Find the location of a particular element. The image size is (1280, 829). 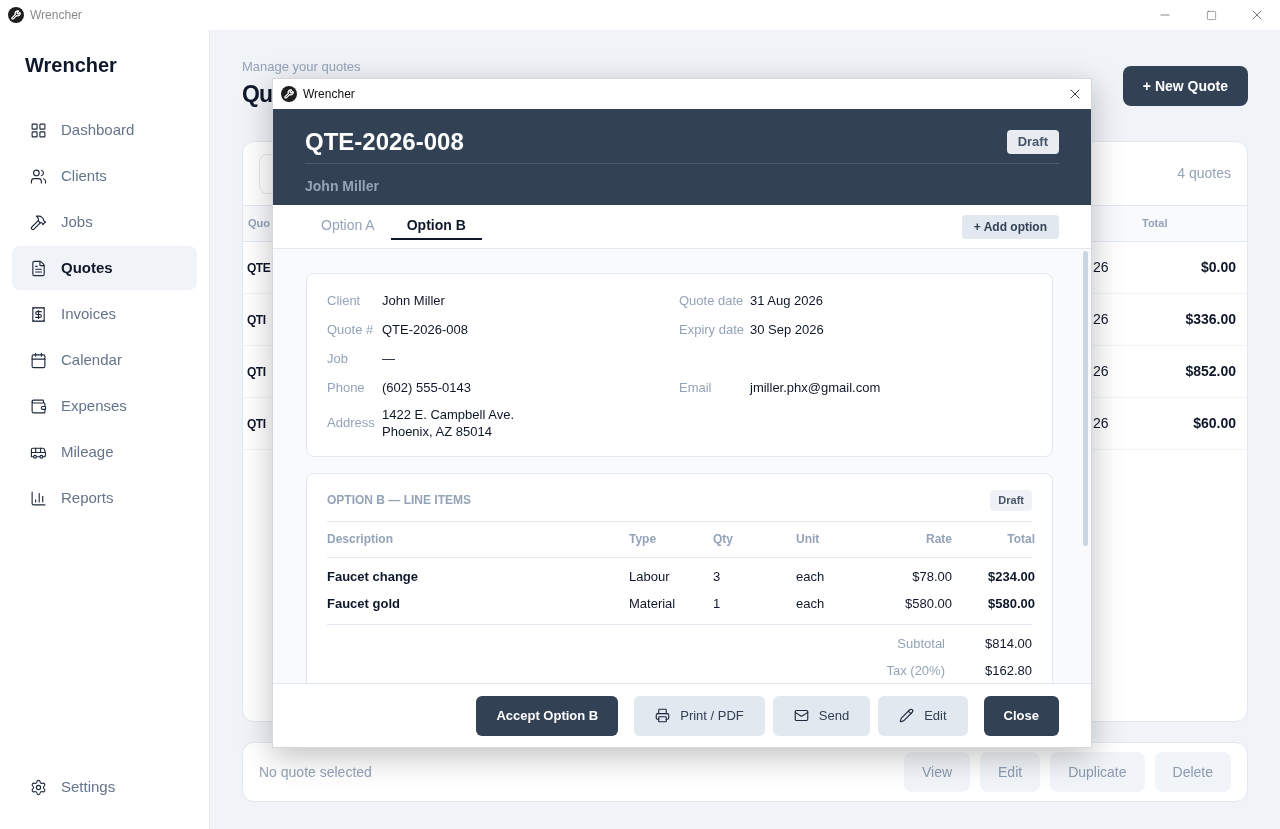

window-title: Wrencher is located at coordinates (56, 15).